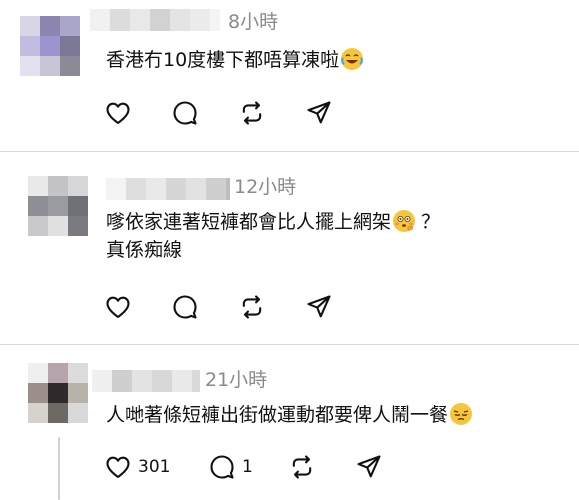 This screenshot has height=500, width=579. I want to click on post-text-line1-suffix: ？, so click(431, 222).